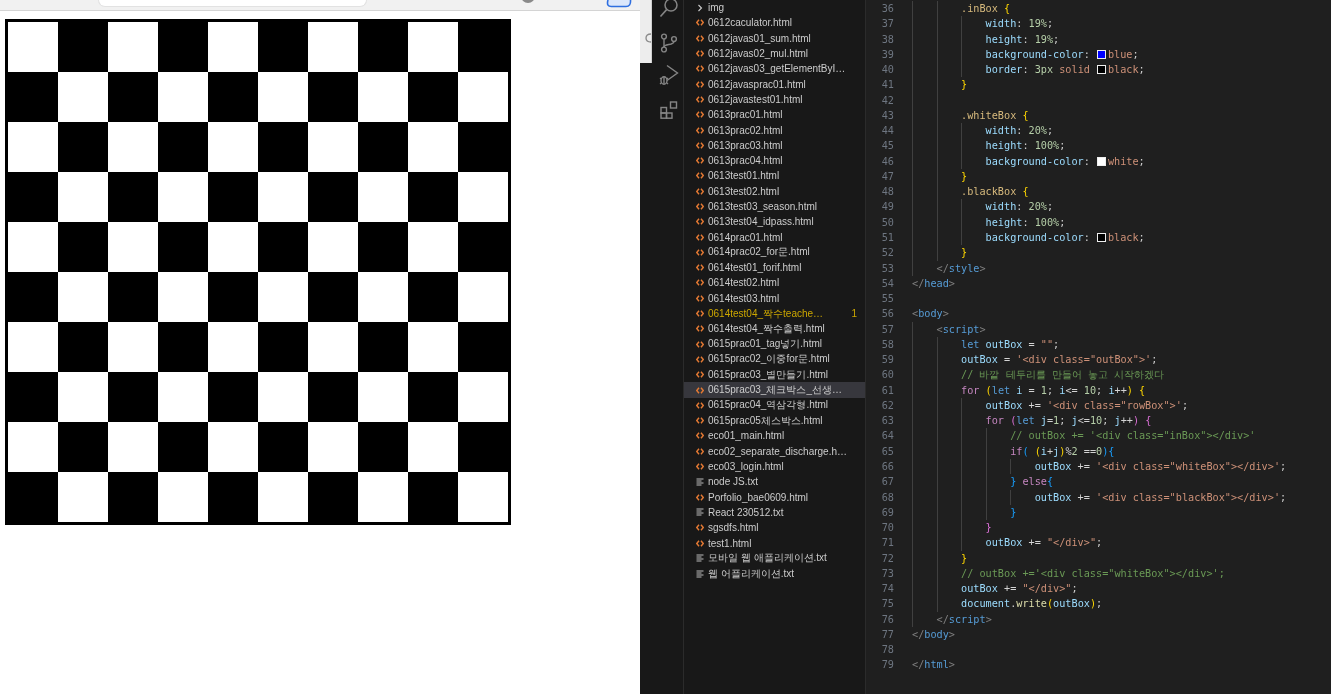 The image size is (1331, 694). Describe the element at coordinates (1022, 39) in the screenshot. I see `code-line: height: 19%;` at that location.